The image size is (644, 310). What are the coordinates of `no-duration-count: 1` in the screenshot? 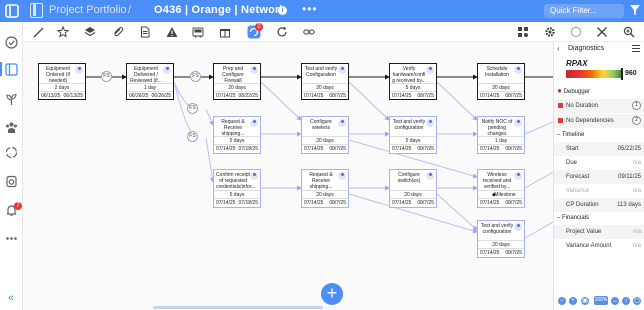 It's located at (636, 105).